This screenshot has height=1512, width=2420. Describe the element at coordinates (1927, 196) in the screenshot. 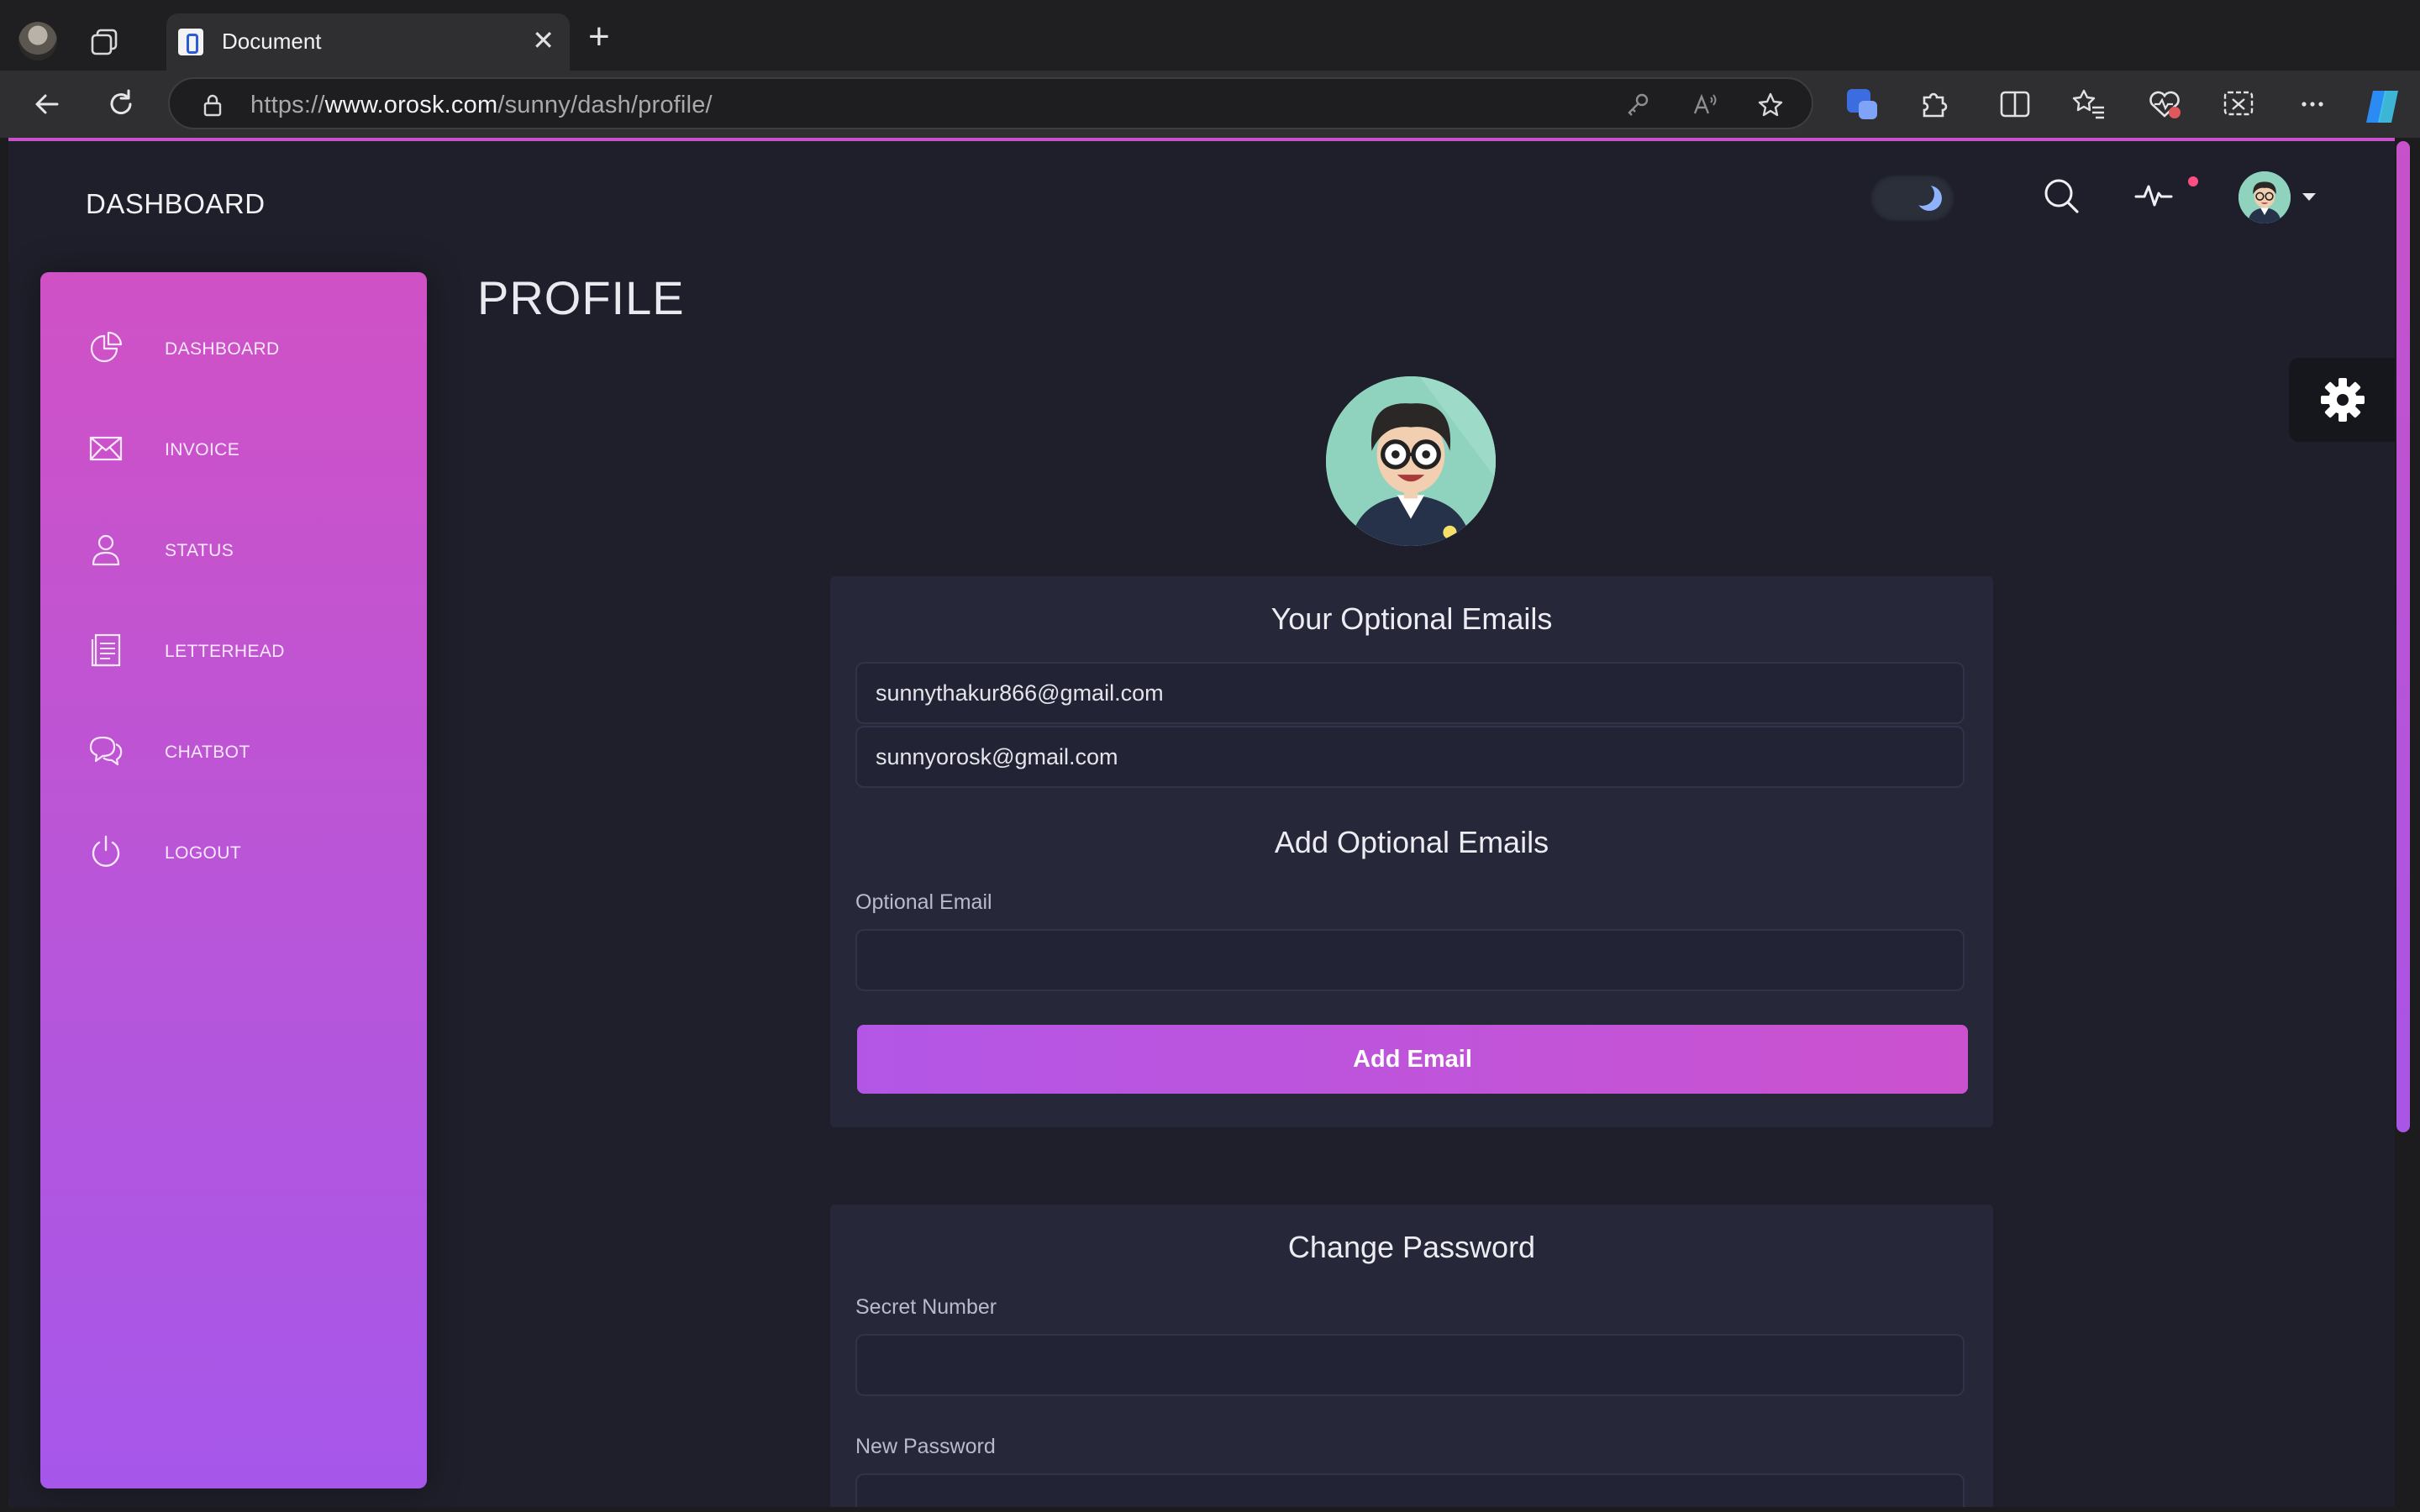

I see `moon-icon` at that location.